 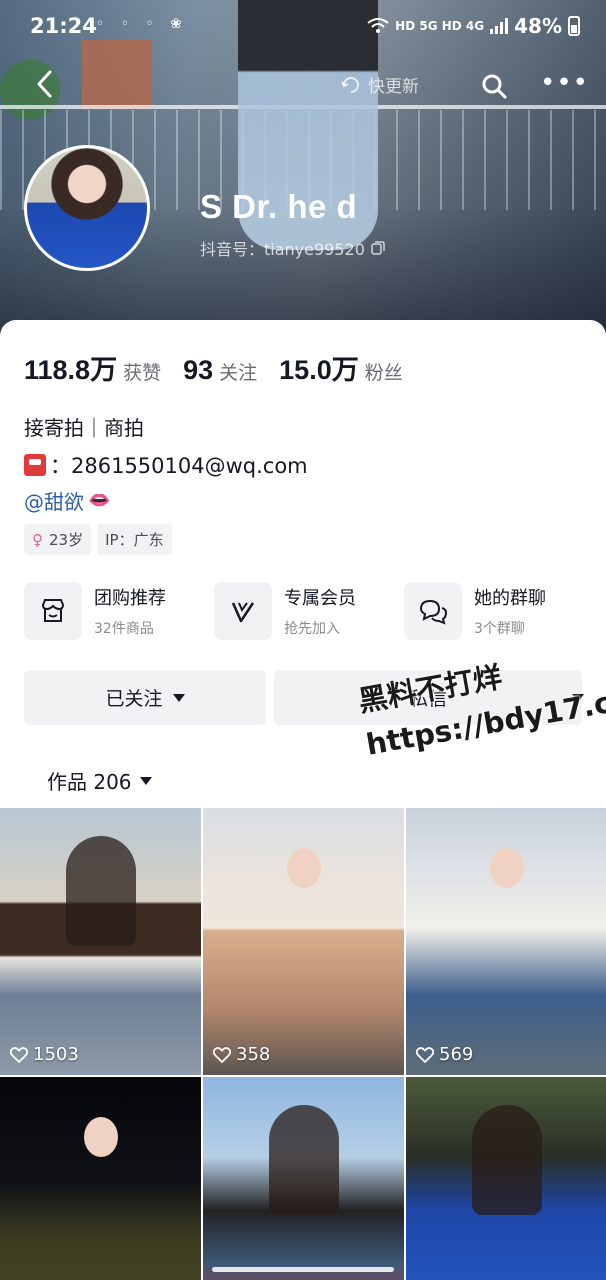 I want to click on age-tag: ♀ 23岁, so click(x=58, y=539).